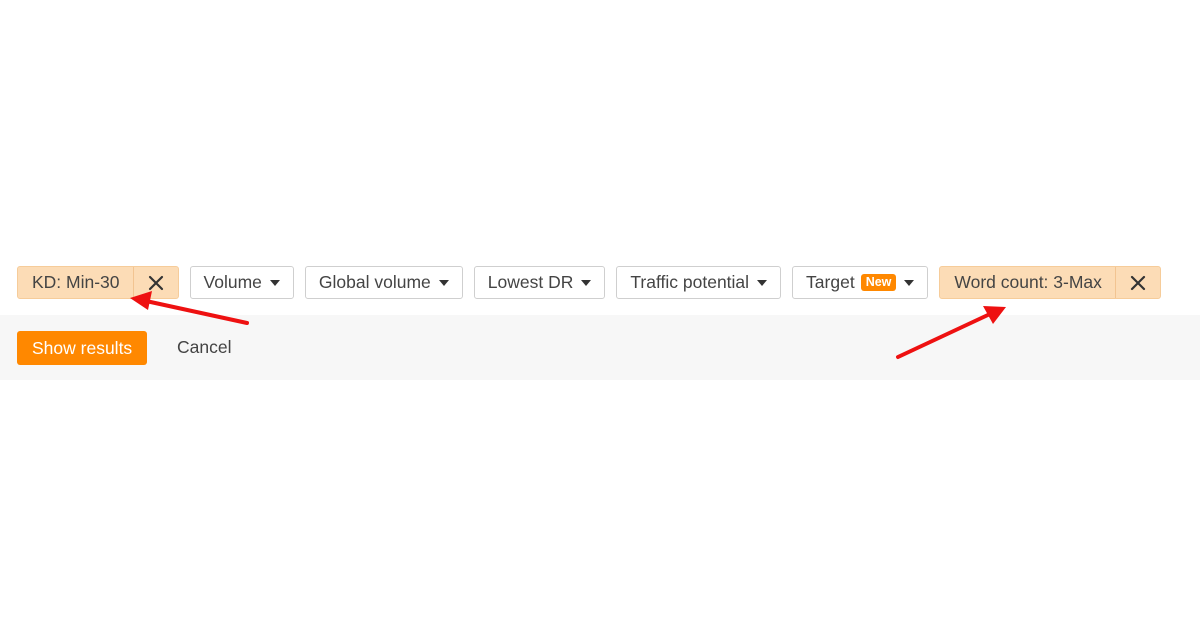 The image size is (1200, 630). I want to click on dropdown-label: Volume, so click(232, 282).